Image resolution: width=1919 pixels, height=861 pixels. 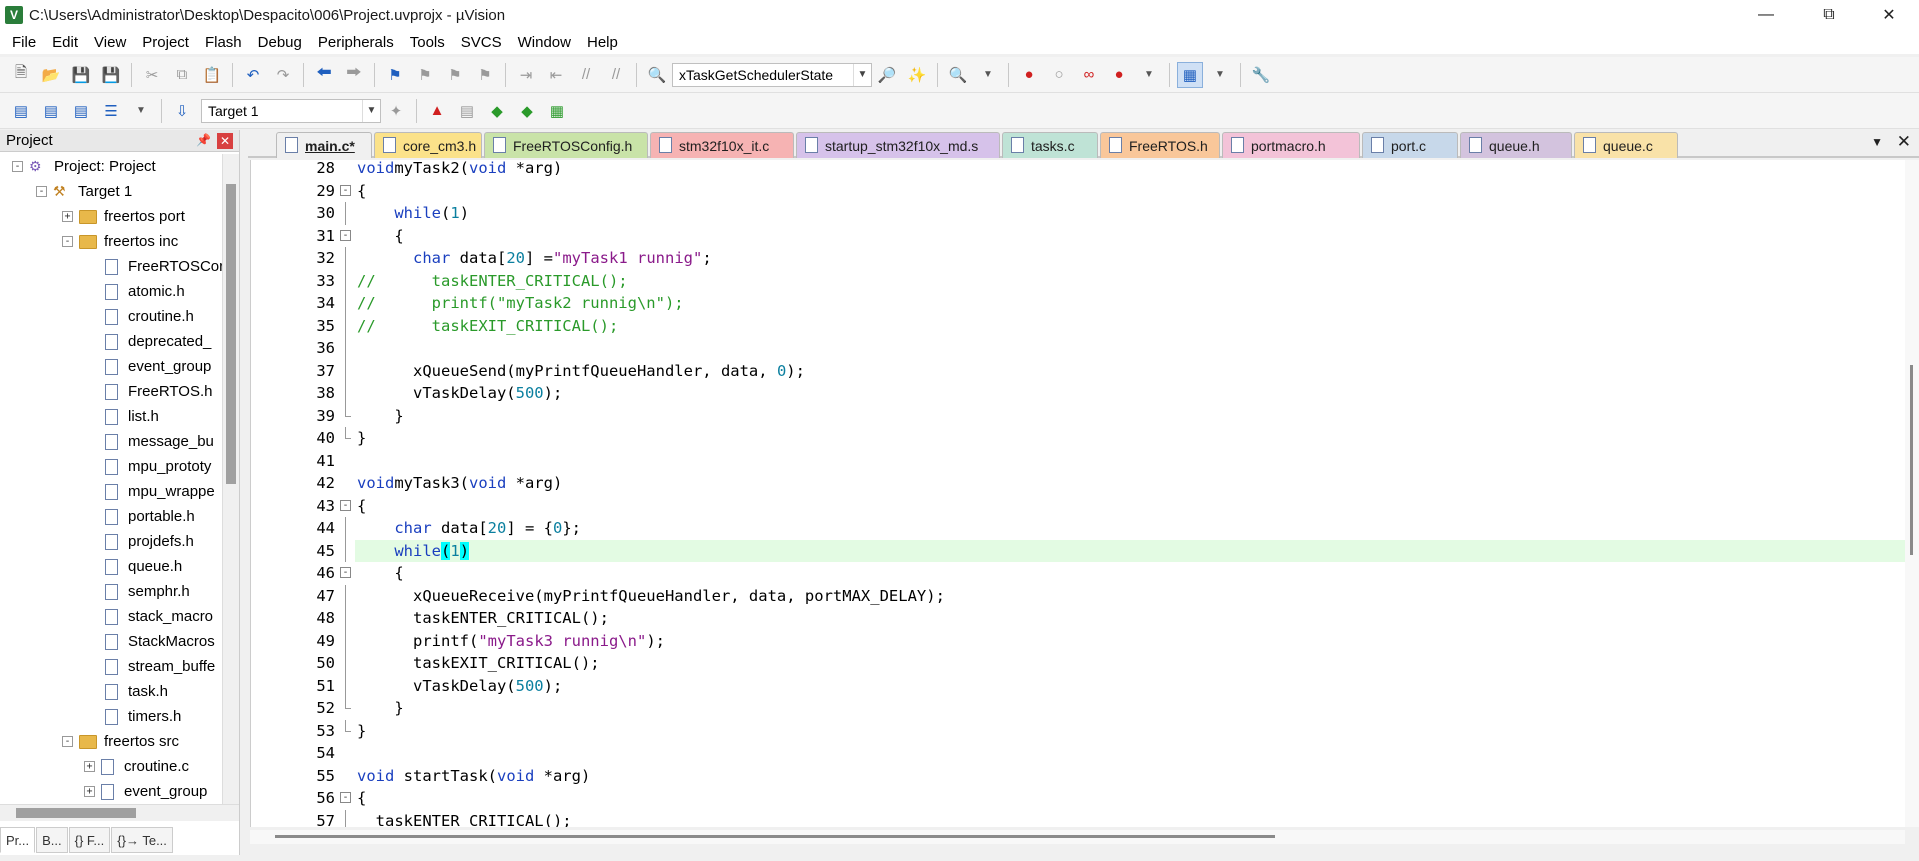 What do you see at coordinates (147, 591) in the screenshot?
I see `tree-item: semphr.h` at bounding box center [147, 591].